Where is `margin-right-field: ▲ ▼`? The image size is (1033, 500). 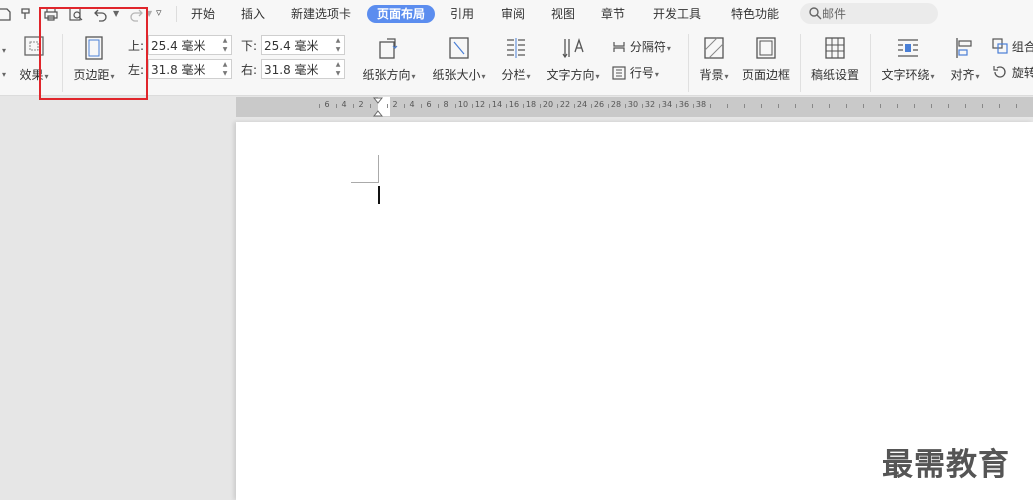 margin-right-field: ▲ ▼ is located at coordinates (303, 69).